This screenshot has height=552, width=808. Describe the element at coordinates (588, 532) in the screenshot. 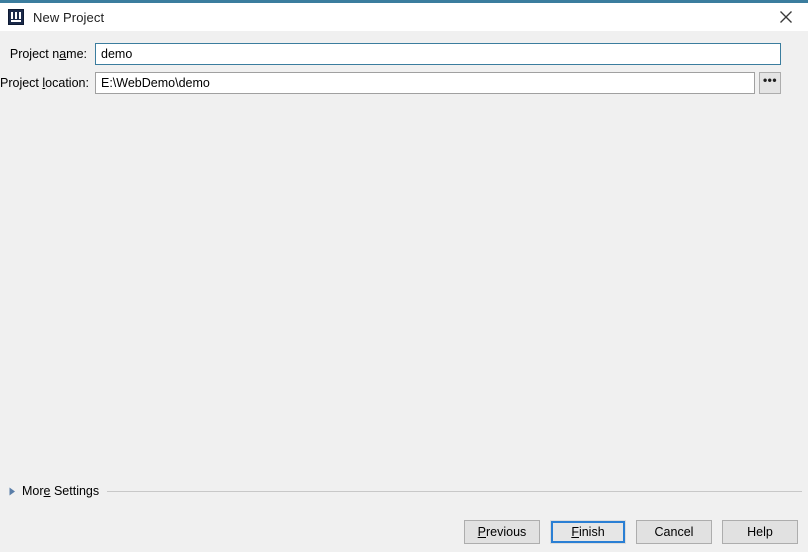

I see `finish-button: Finish` at that location.